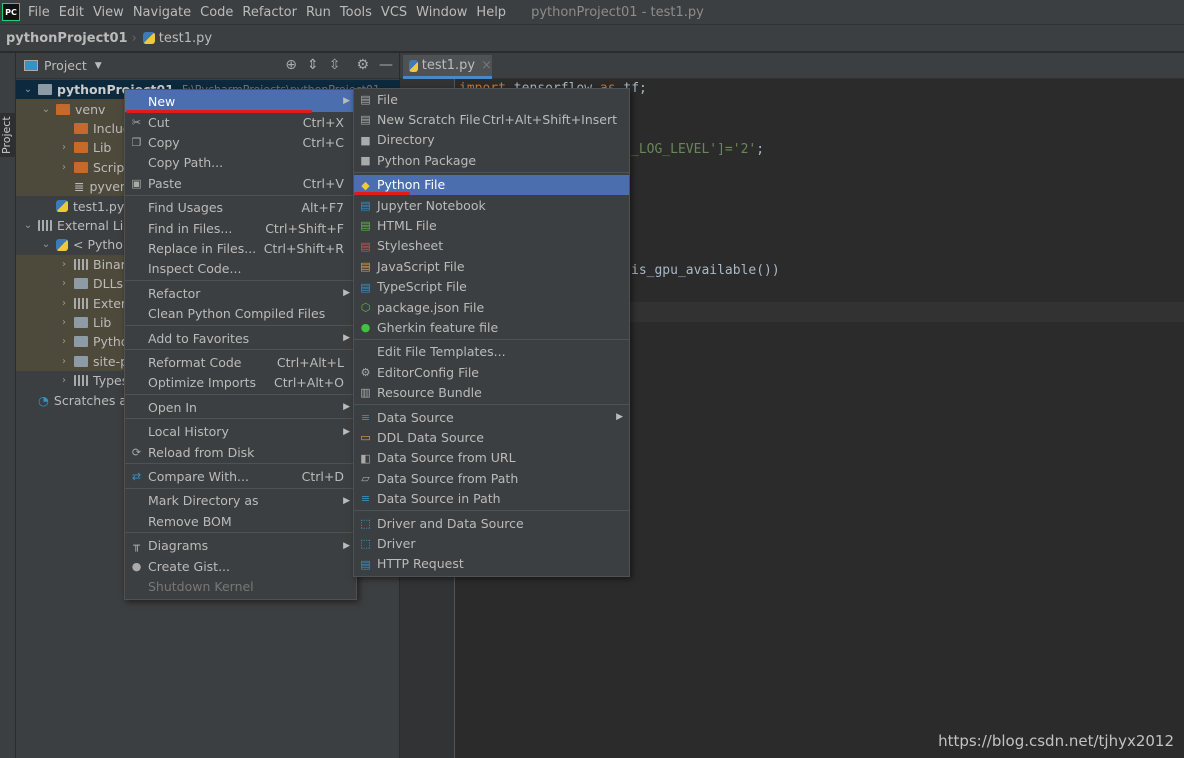 The image size is (1184, 758). What do you see at coordinates (486, 65) in the screenshot?
I see `close-tab-icon: ×` at bounding box center [486, 65].